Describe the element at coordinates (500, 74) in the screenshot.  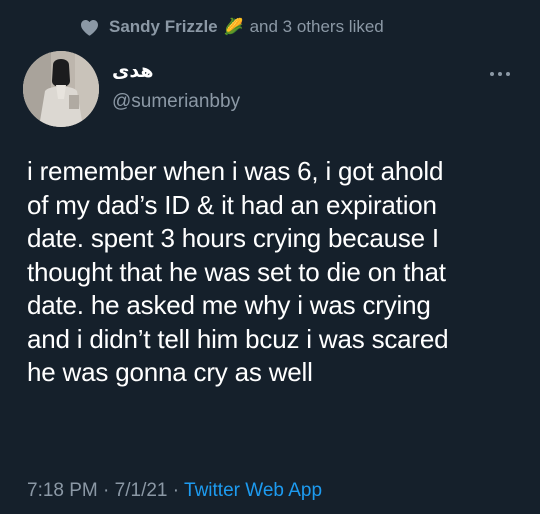
I see `more-horizontal-icon` at that location.